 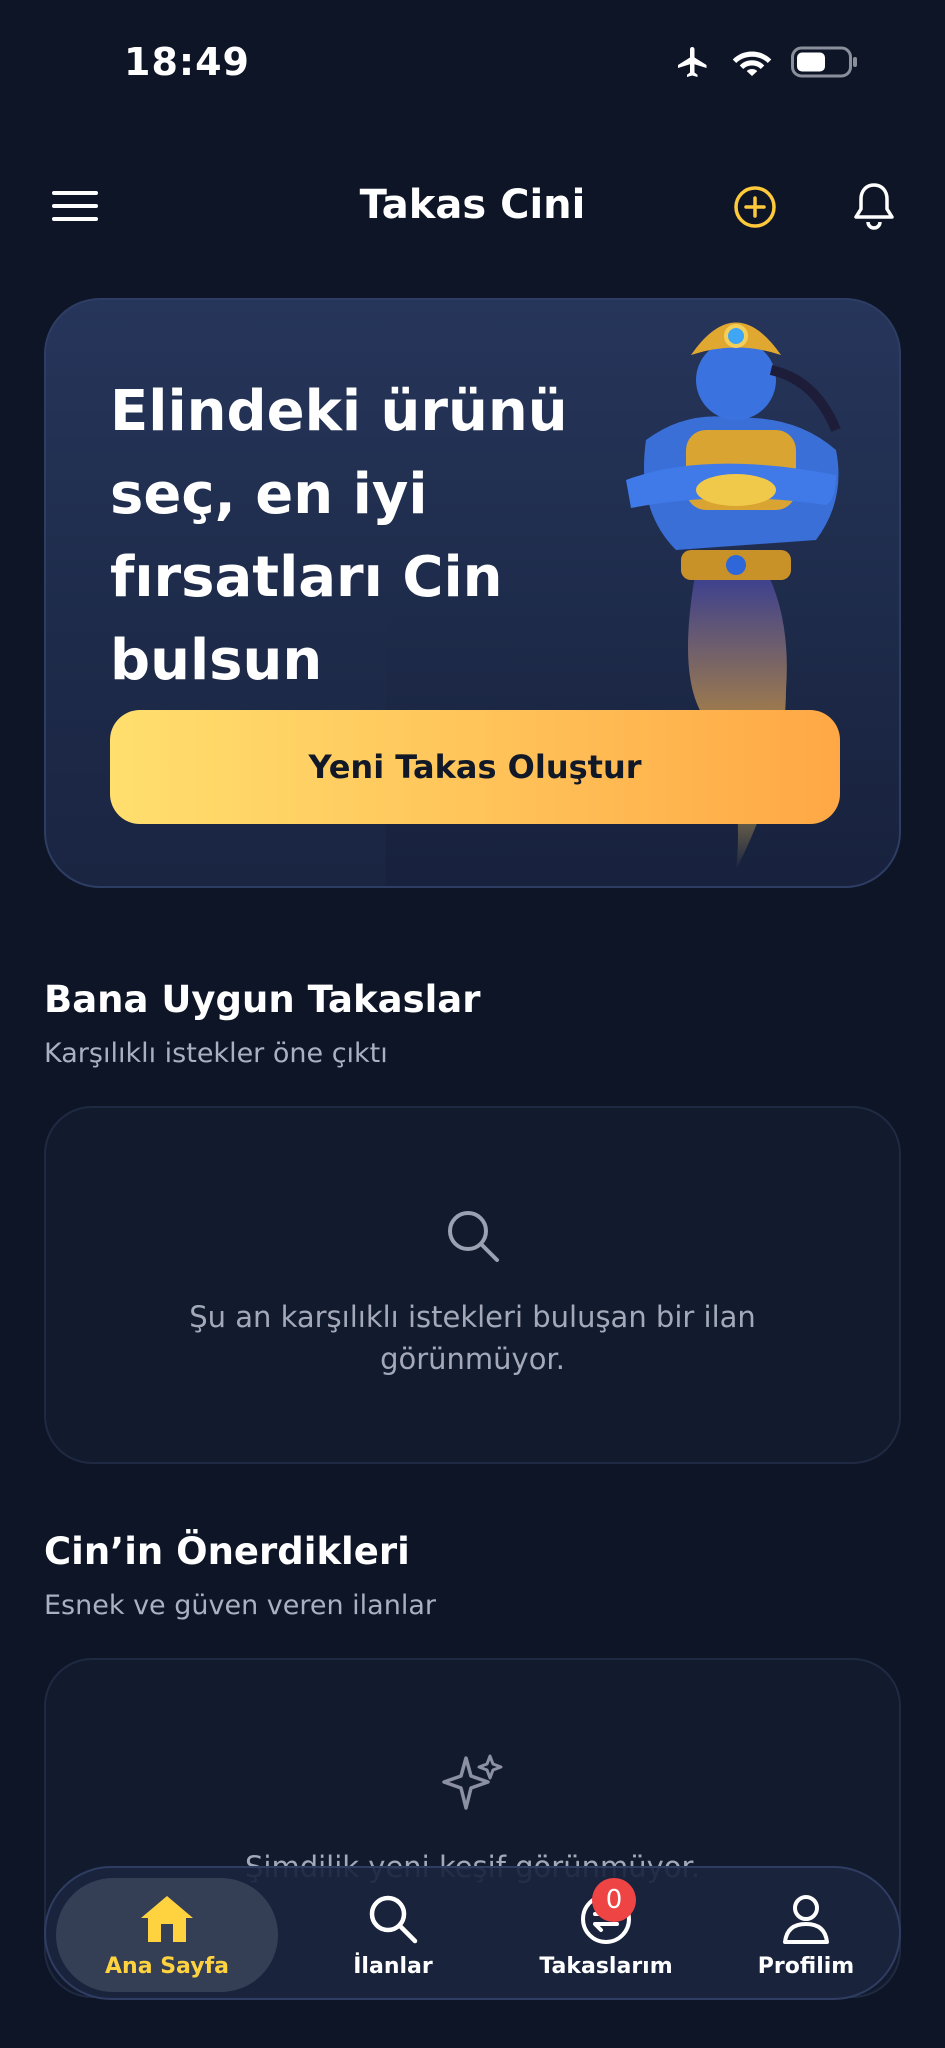 What do you see at coordinates (167, 1966) in the screenshot?
I see `nav-home-label: Ana Sayfa` at bounding box center [167, 1966].